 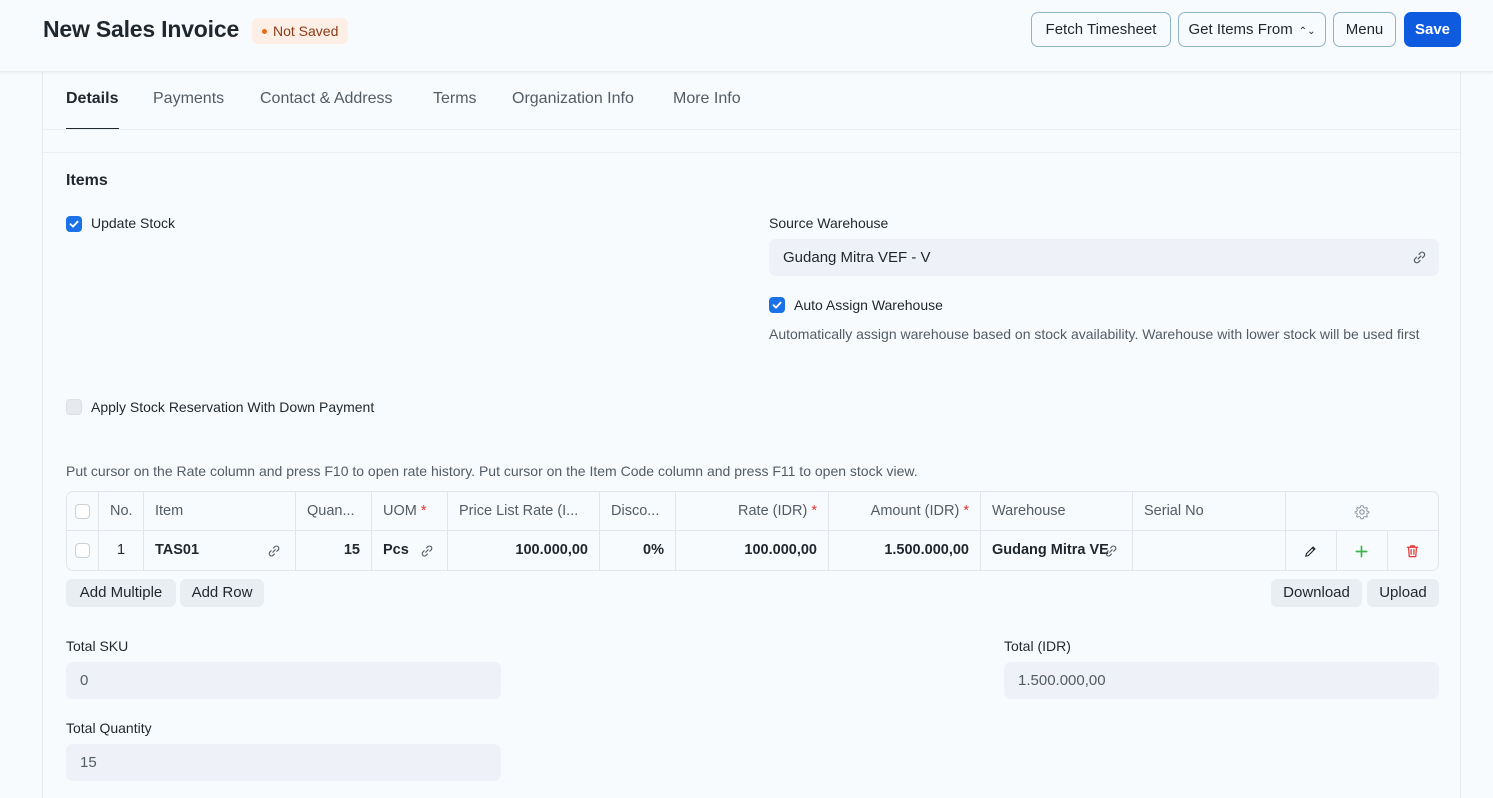 What do you see at coordinates (400, 511) in the screenshot?
I see `col-uom-label: UOM` at bounding box center [400, 511].